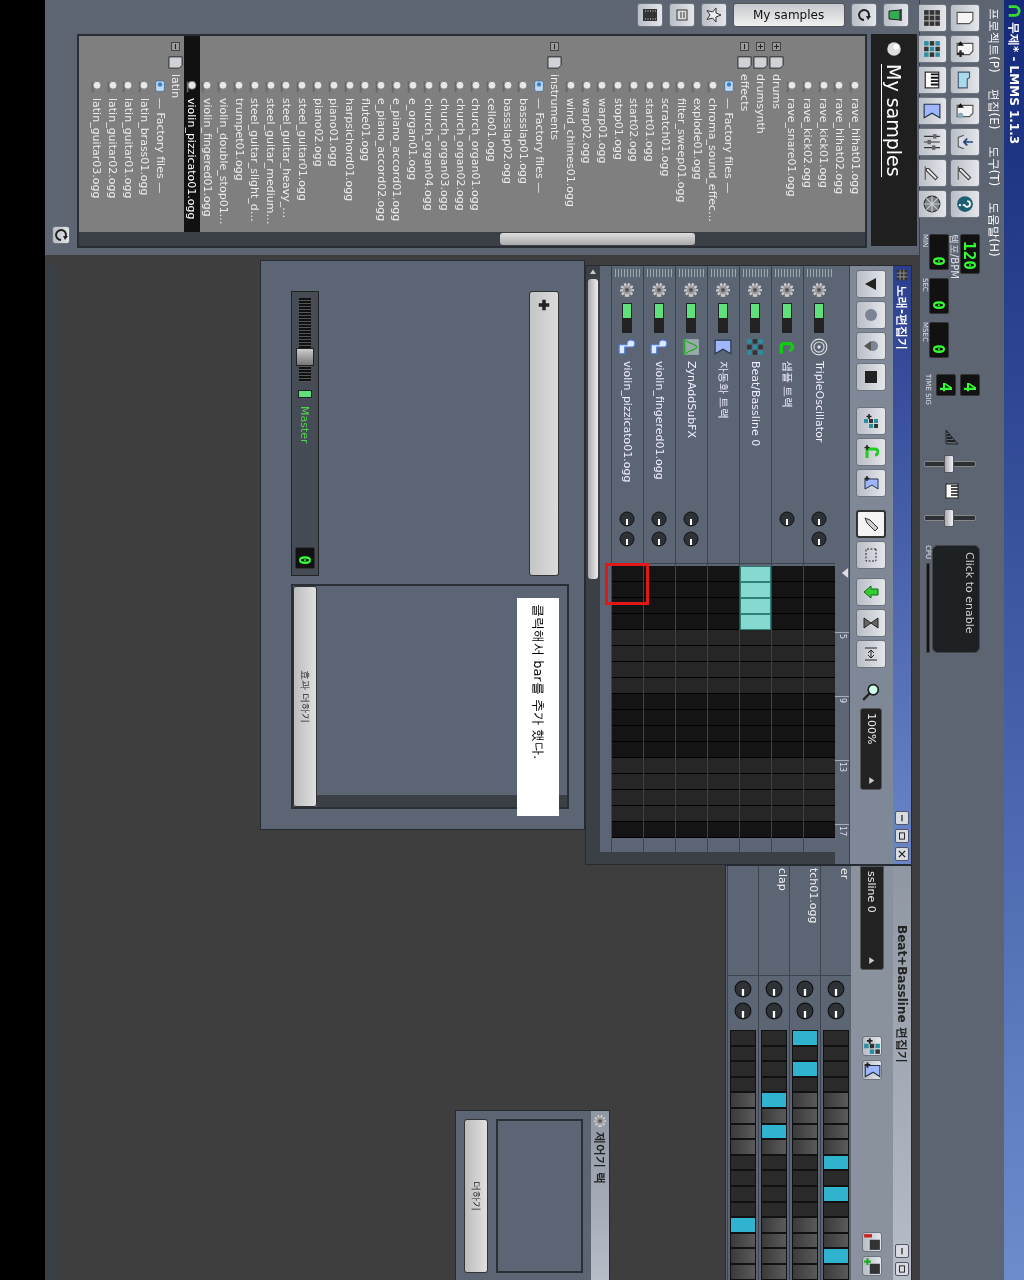 The image size is (1024, 1280). Describe the element at coordinates (823, 134) in the screenshot. I see `tree-item: rave_kick01.ogg` at that location.